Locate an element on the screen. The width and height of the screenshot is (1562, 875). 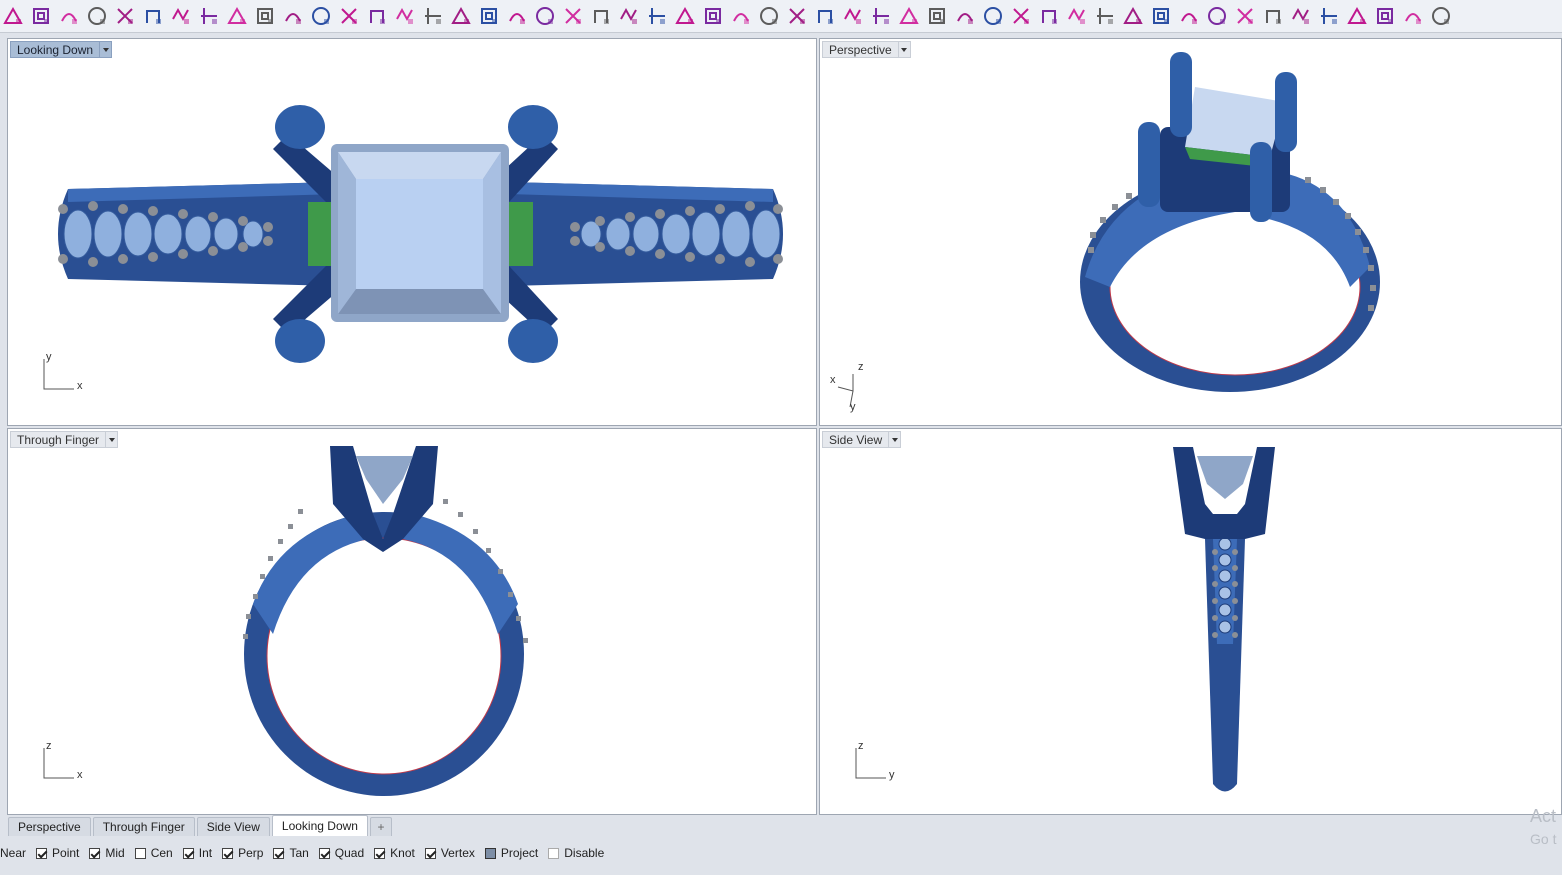
viewport-title-label: Side View is located at coordinates (856, 439).